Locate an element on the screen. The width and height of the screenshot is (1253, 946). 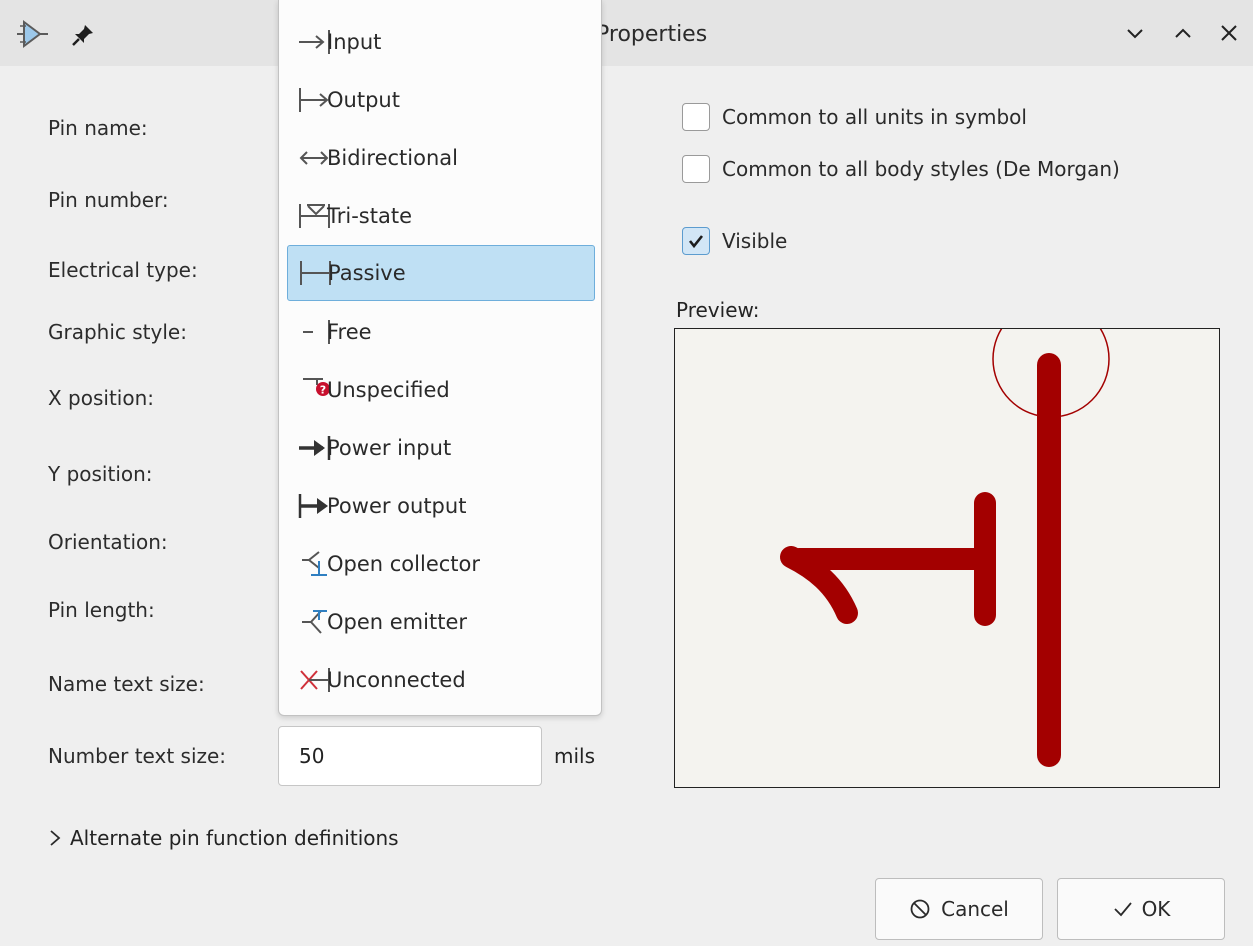
unconnected-pin-icon is located at coordinates (309, 680).